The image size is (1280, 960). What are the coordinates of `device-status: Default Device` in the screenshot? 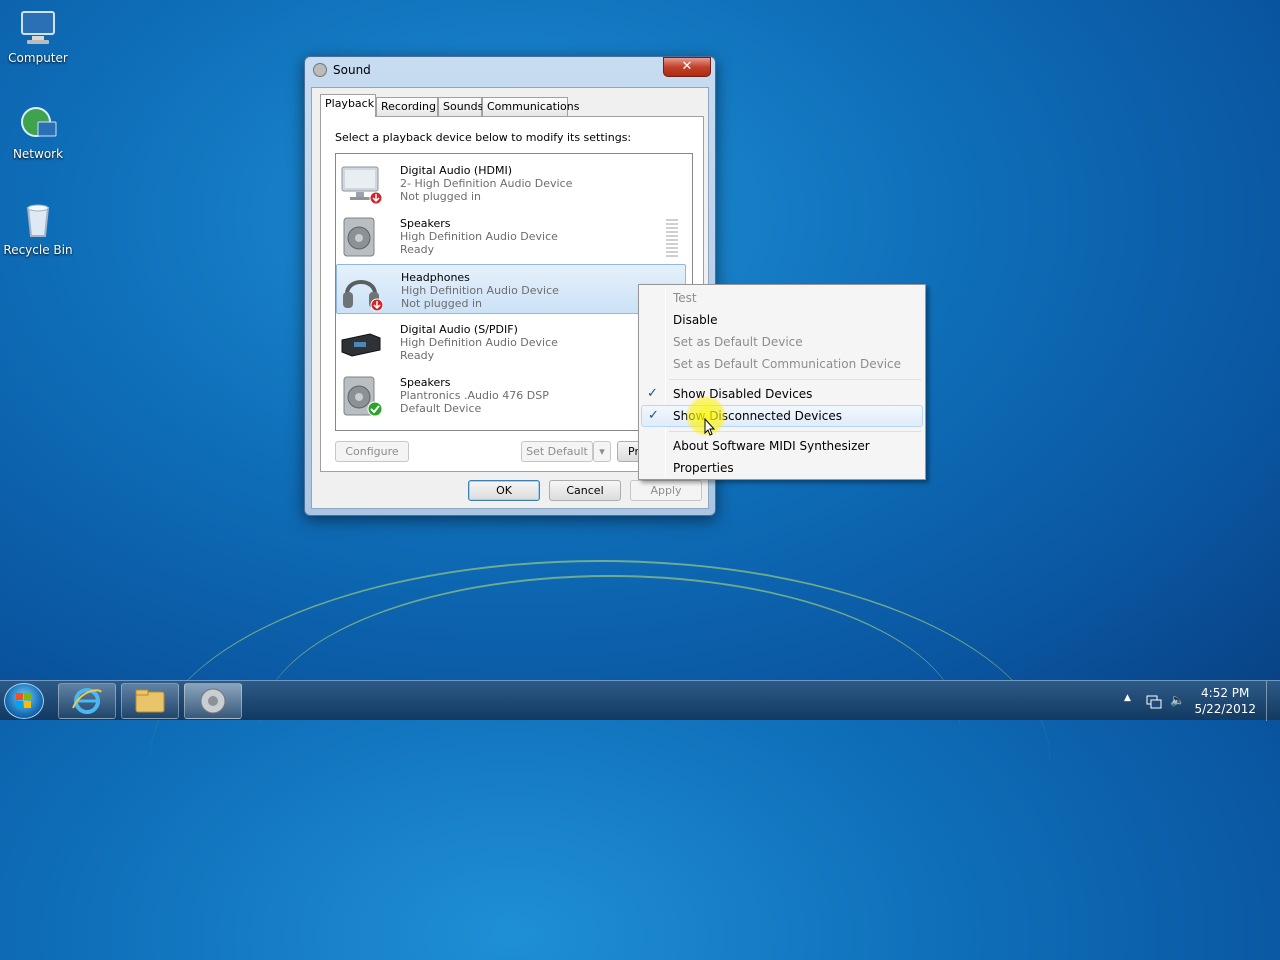 It's located at (441, 408).